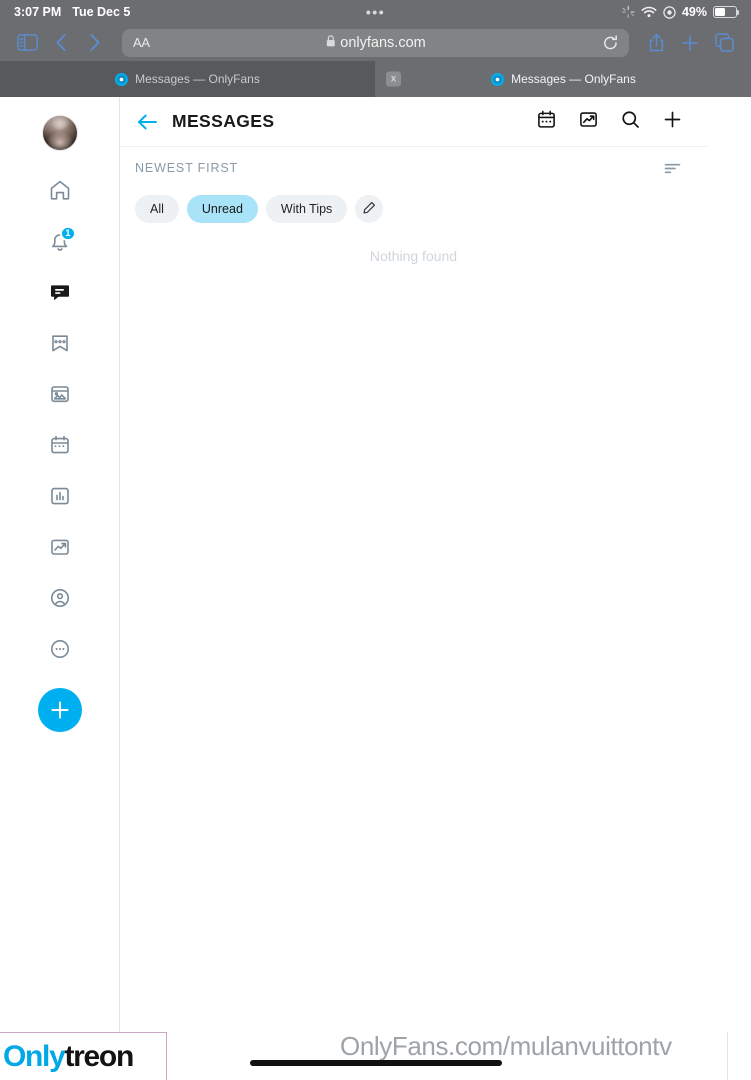 This screenshot has height=1080, width=751. Describe the element at coordinates (727, 1056) in the screenshot. I see `watermark-divider` at that location.